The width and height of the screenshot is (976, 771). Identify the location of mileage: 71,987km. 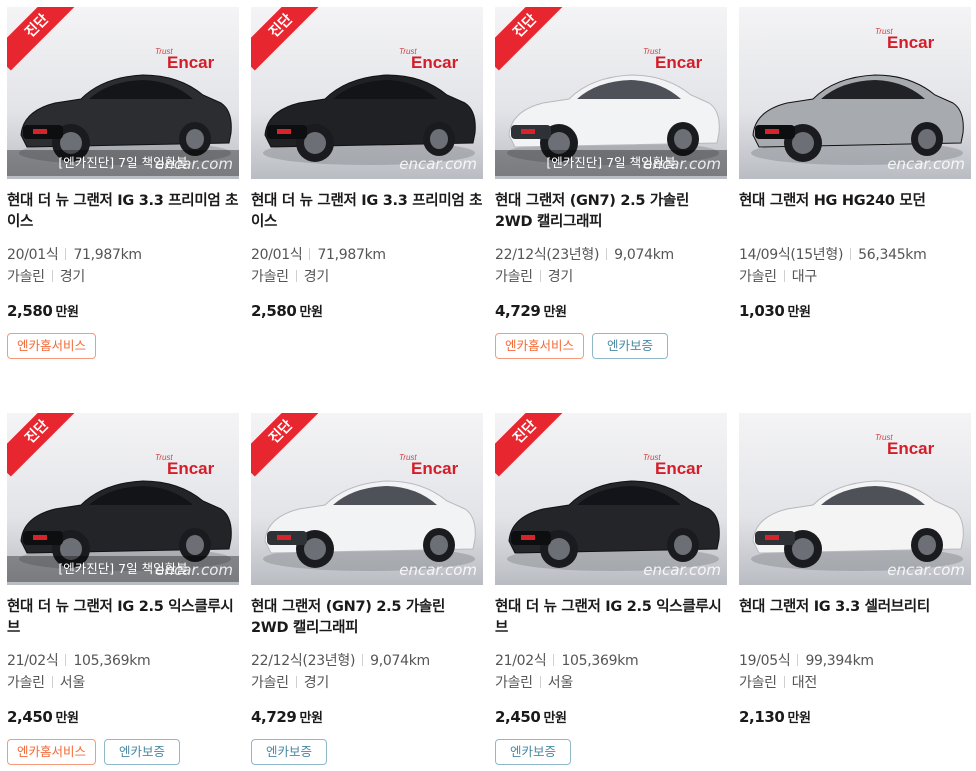
(351, 255).